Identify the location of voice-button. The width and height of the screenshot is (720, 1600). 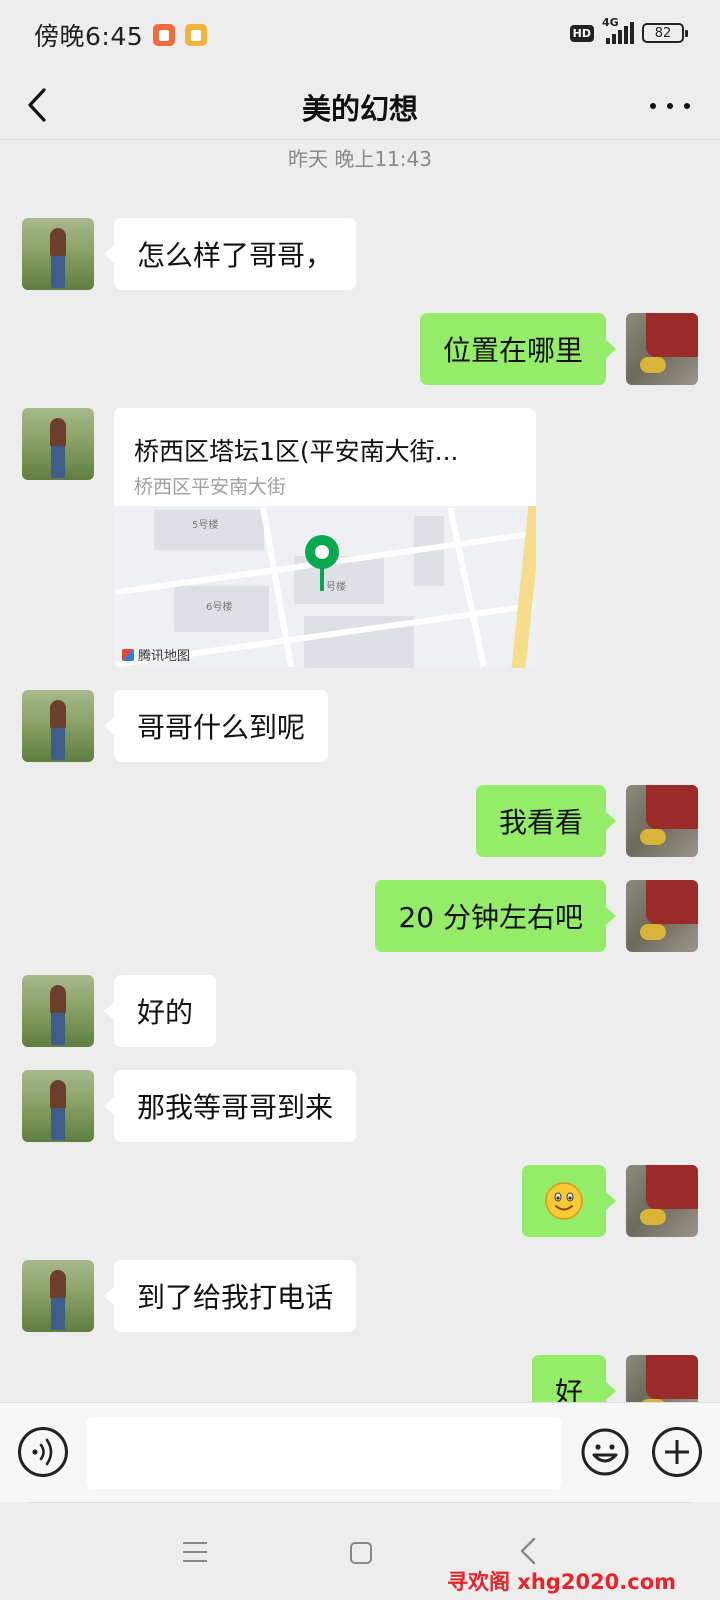
(43, 1452).